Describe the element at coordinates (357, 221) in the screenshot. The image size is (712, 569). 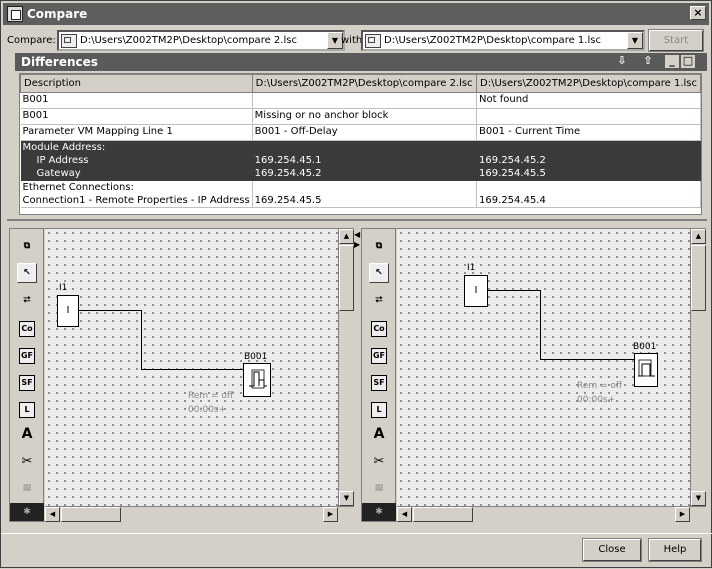
I see `splitter` at that location.